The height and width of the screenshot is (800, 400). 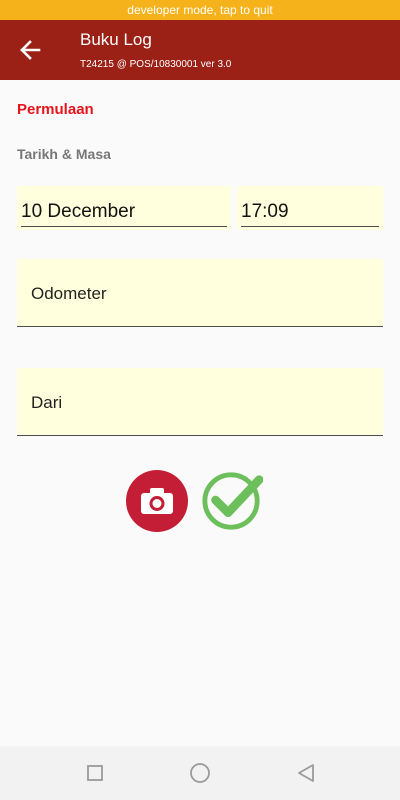 I want to click on confirm-button, so click(x=232, y=501).